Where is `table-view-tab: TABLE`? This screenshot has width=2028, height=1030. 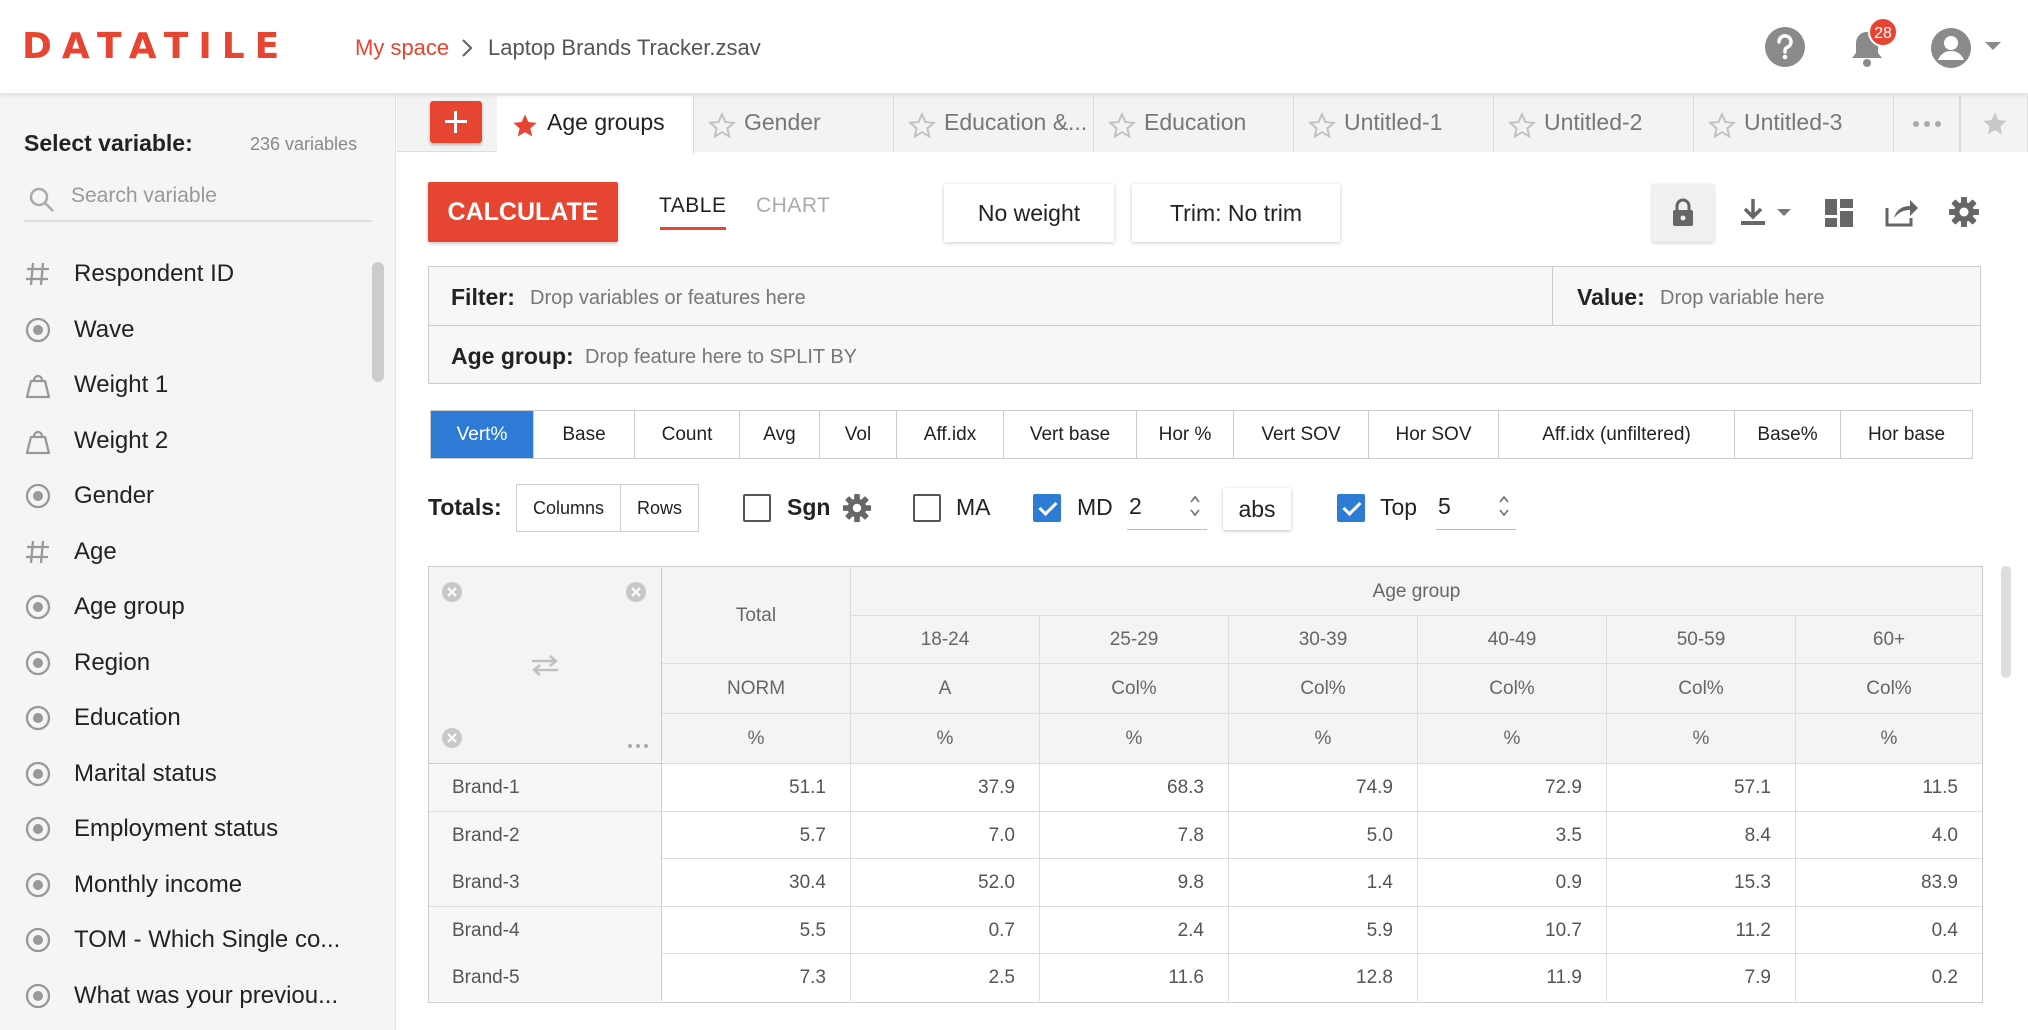
table-view-tab: TABLE is located at coordinates (693, 212).